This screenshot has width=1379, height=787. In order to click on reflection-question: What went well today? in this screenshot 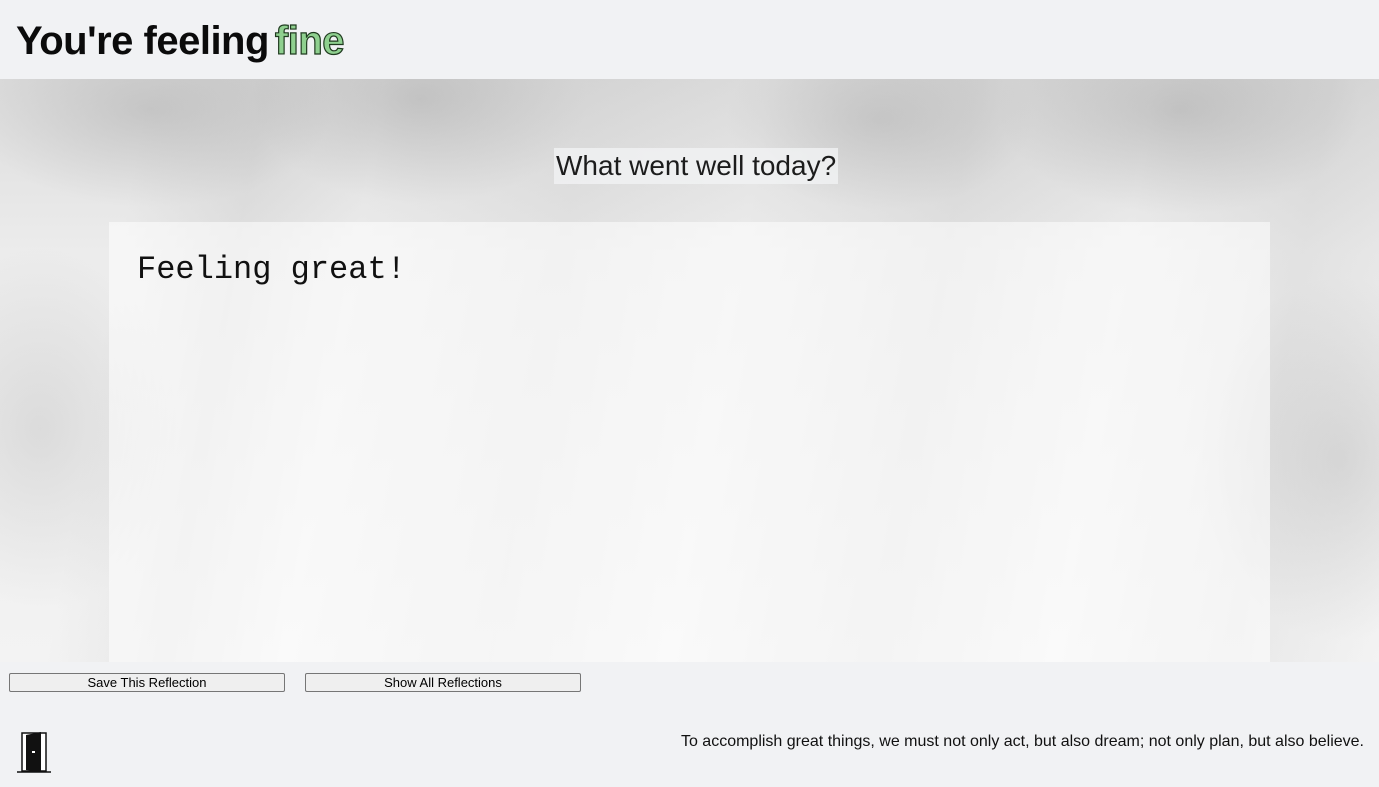, I will do `click(696, 166)`.